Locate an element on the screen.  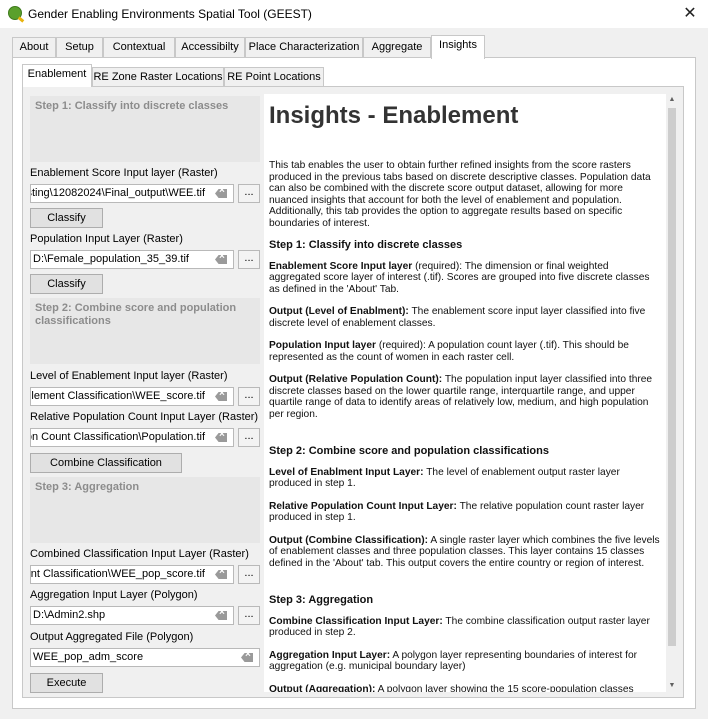
help-scrollbar: ▲ ▼ is located at coordinates (672, 393).